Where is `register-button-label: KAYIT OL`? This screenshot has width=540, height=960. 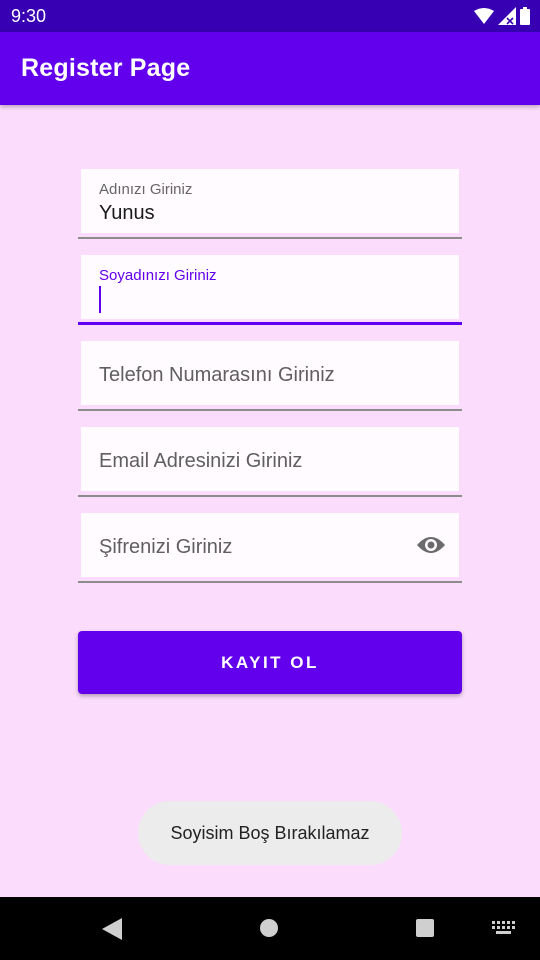
register-button-label: KAYIT OL is located at coordinates (270, 662).